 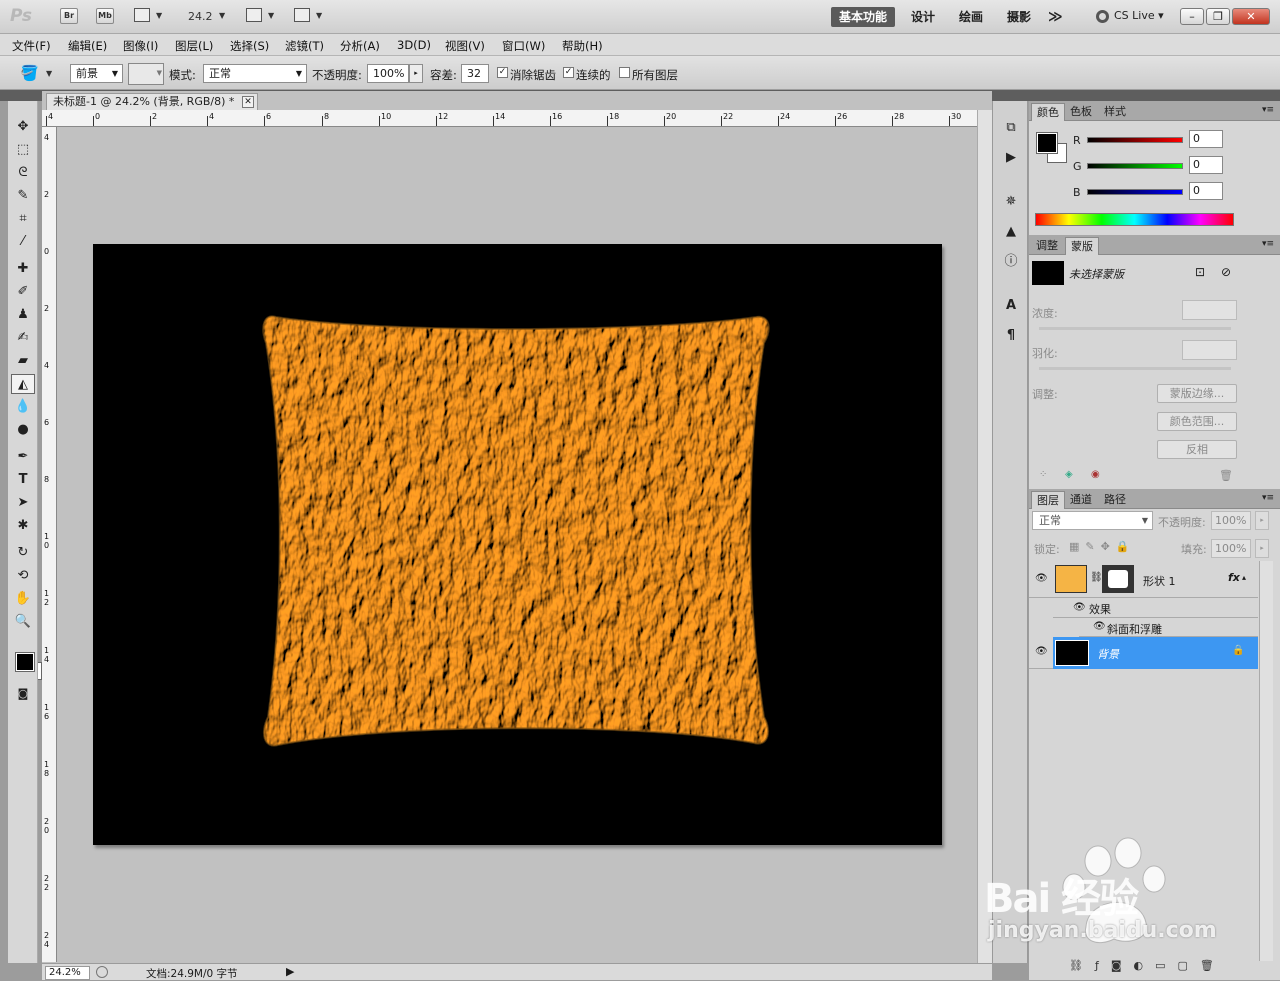 What do you see at coordinates (1081, 112) in the screenshot?
I see `tab-swatches: 色板` at bounding box center [1081, 112].